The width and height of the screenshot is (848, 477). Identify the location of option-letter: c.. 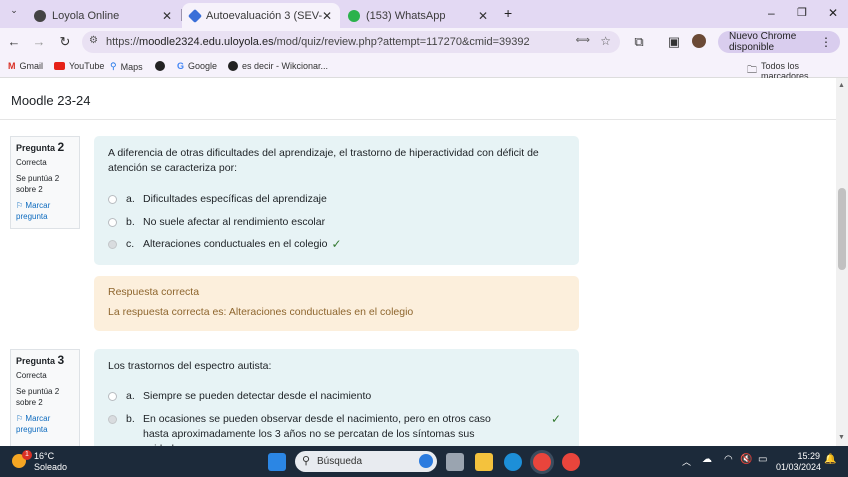
(130, 244).